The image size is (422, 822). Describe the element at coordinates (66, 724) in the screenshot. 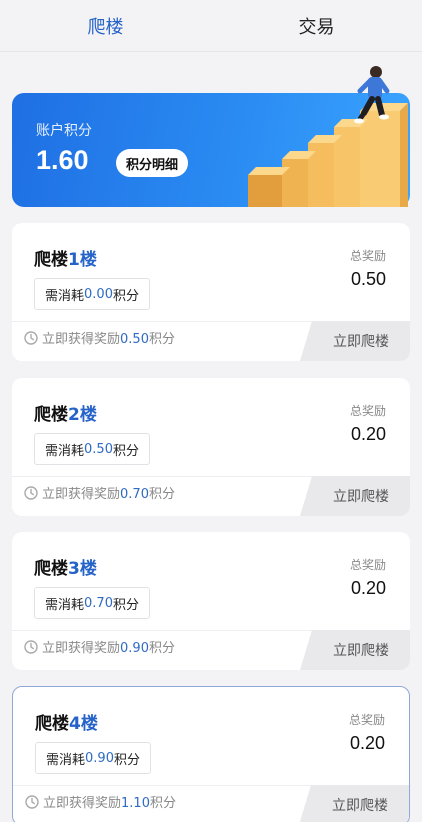

I see `card-title: 爬楼4楼` at that location.